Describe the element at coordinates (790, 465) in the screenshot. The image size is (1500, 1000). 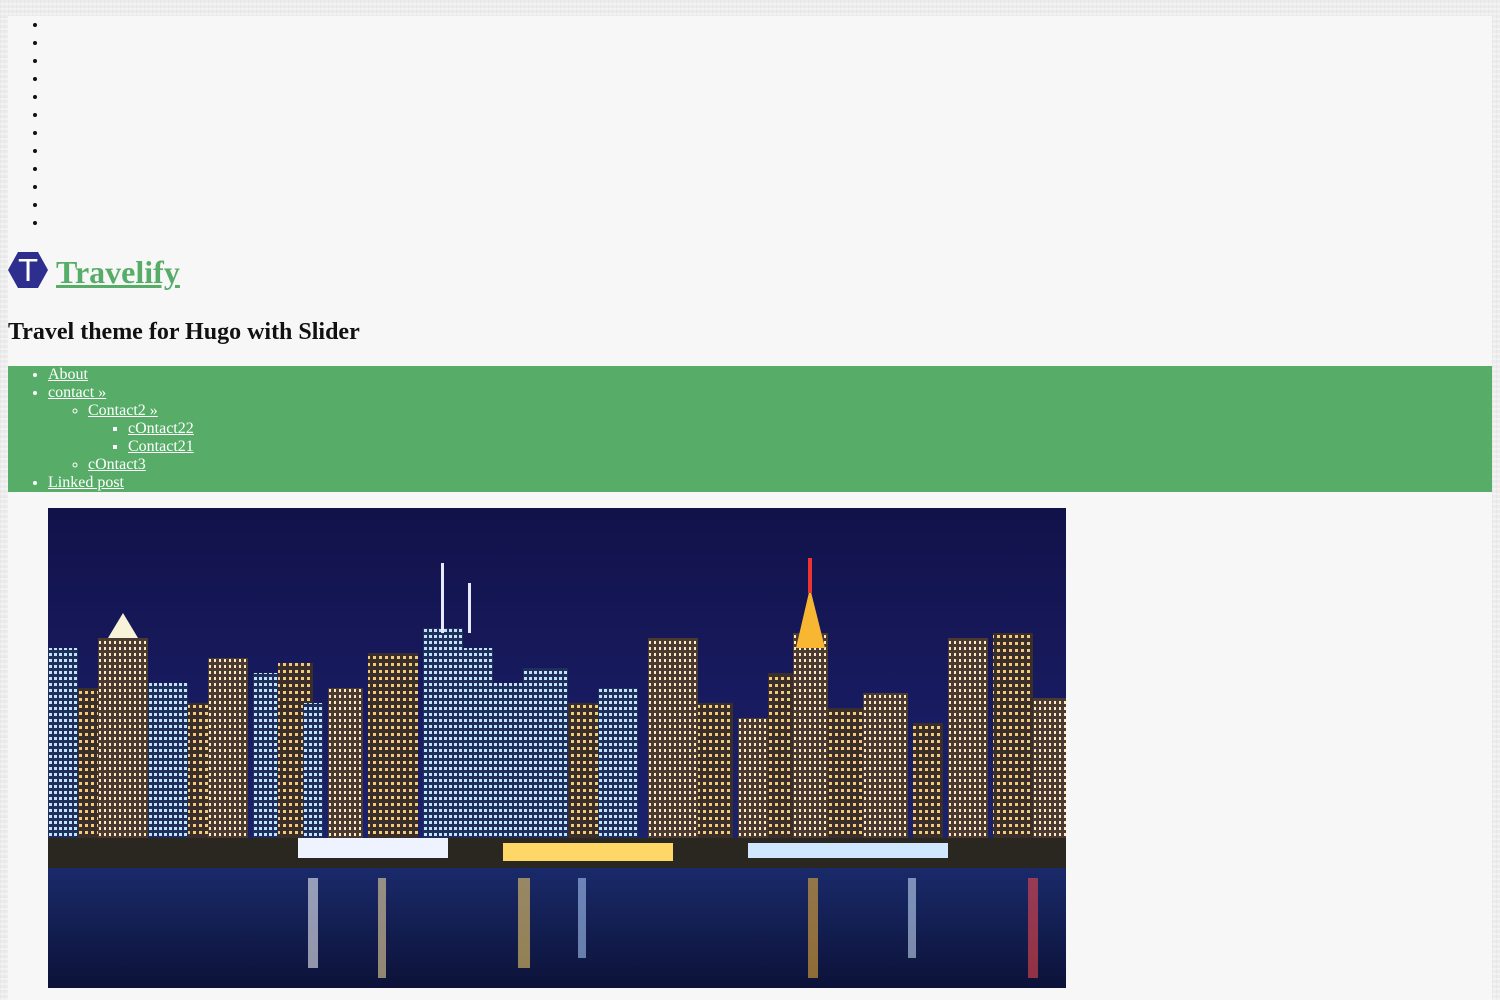
I see `nav-item-contact3: cOntact3` at that location.